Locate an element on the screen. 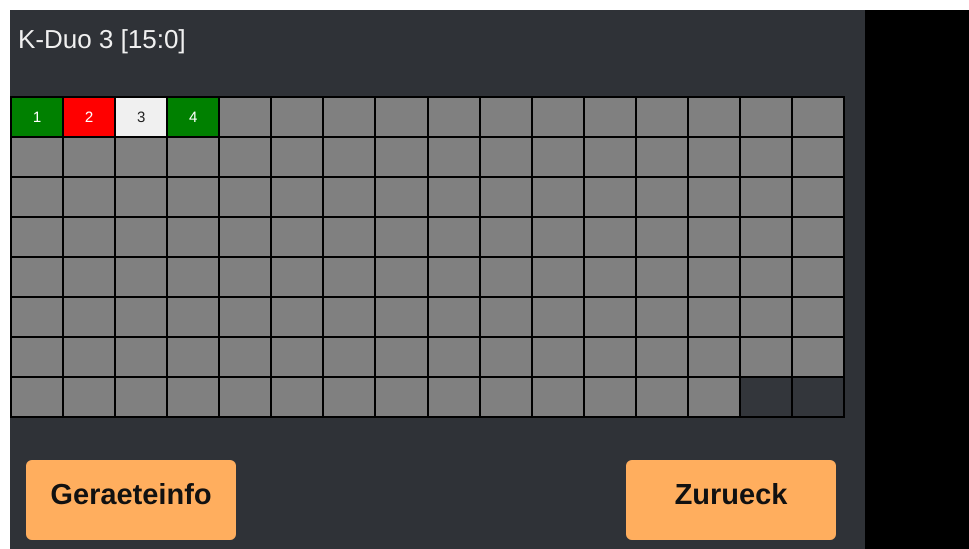 The height and width of the screenshot is (549, 969). grid-cell: 2 is located at coordinates (89, 117).